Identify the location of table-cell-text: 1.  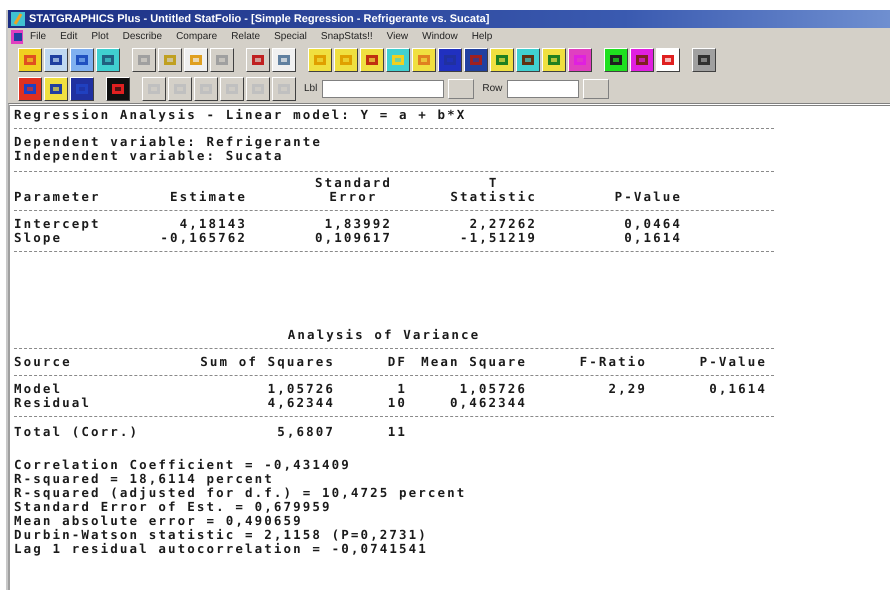
(401, 389).